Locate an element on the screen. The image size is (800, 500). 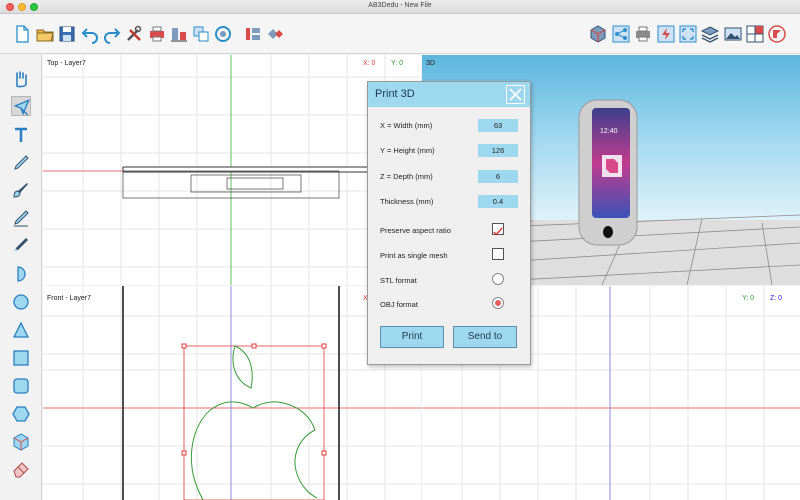
object-icon is located at coordinates (21, 442).